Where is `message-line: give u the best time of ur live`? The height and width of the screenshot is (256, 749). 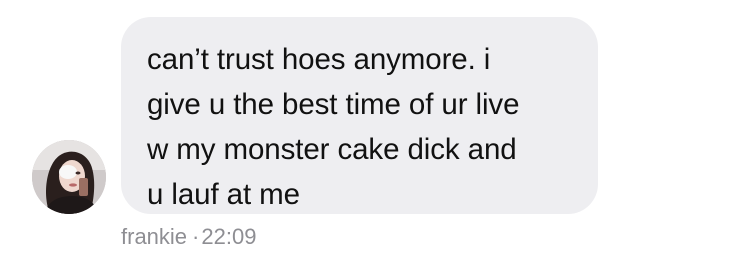
message-line: give u the best time of ur live is located at coordinates (333, 104).